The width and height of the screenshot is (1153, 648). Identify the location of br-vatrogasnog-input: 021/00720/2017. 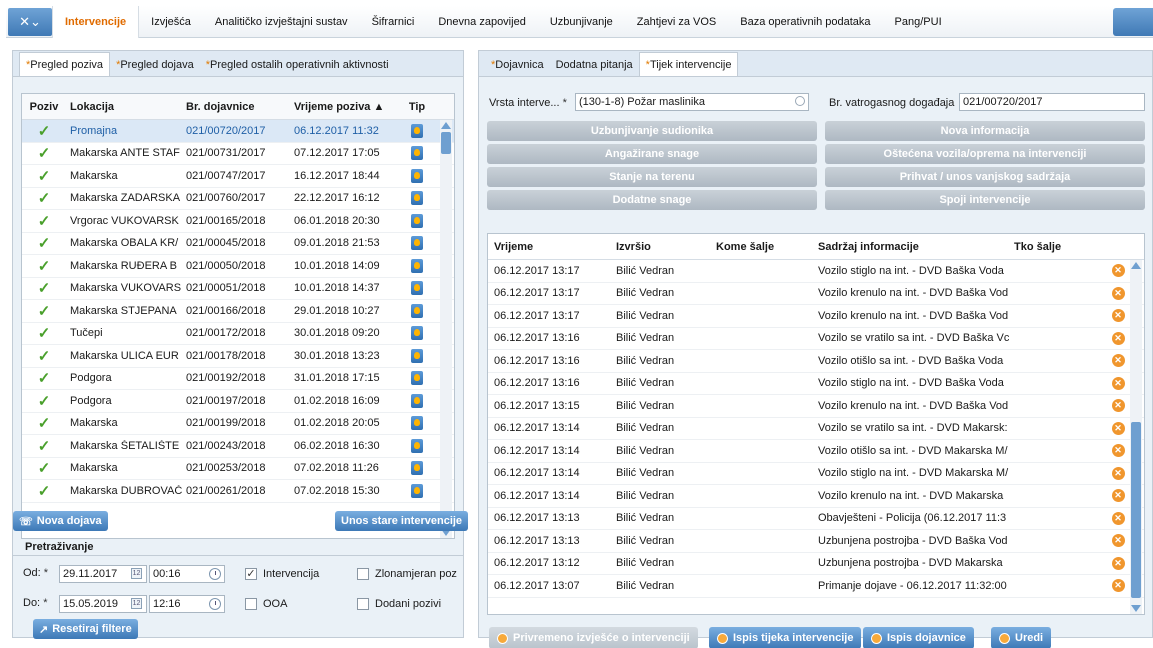
(1052, 102).